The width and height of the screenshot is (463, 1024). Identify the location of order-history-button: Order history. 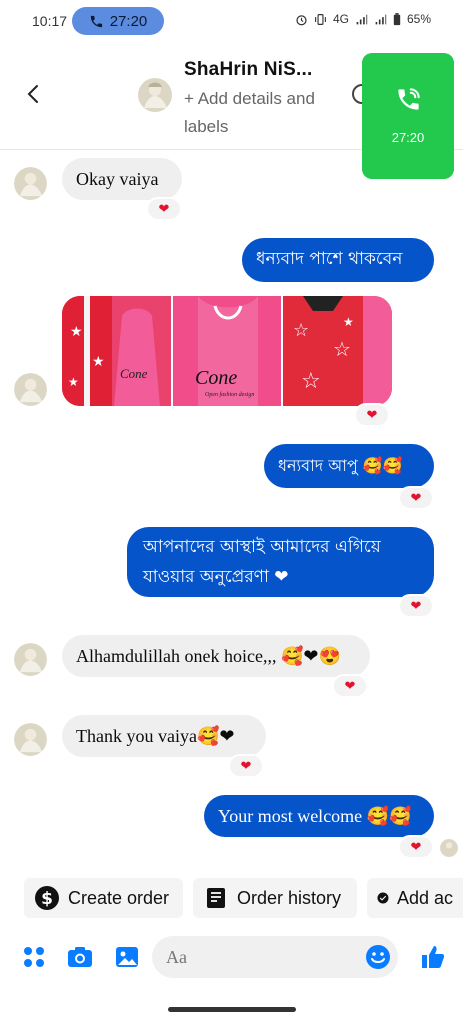
(275, 898).